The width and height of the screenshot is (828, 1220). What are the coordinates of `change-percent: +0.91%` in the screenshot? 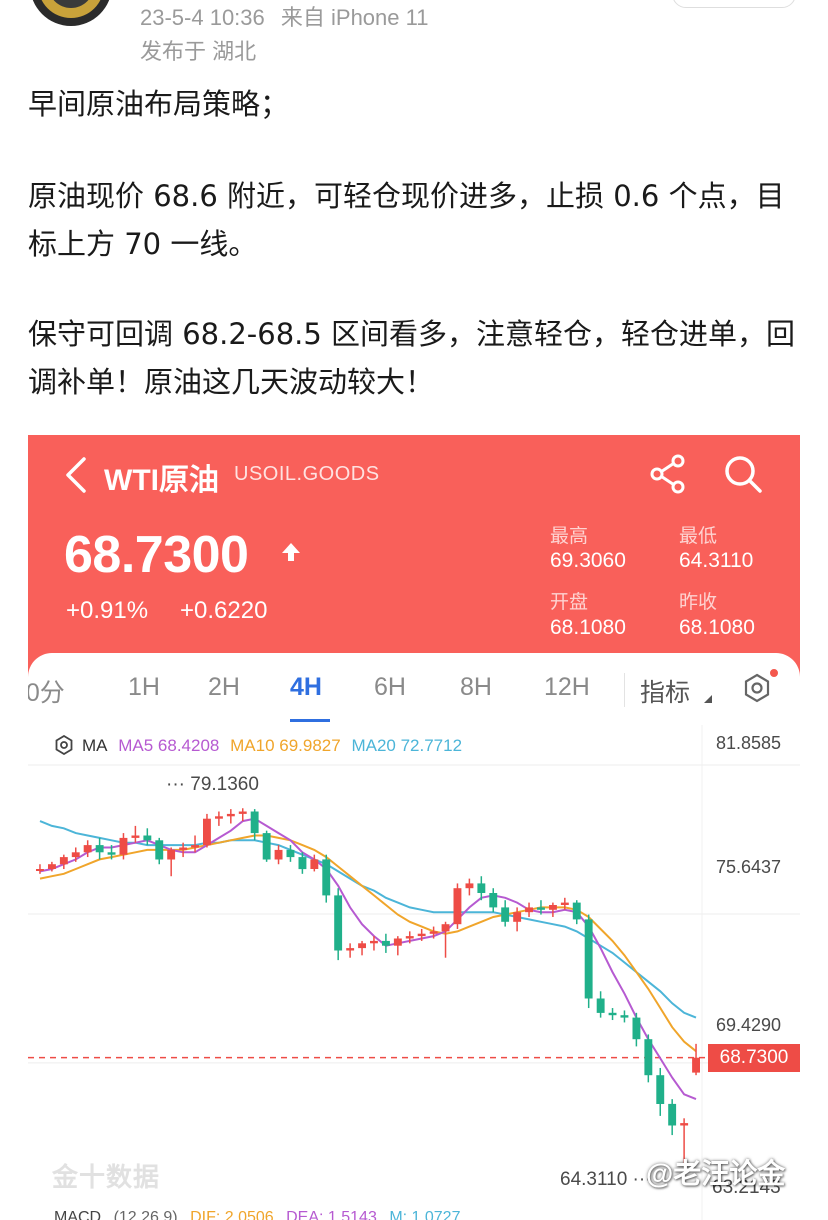 It's located at (107, 610).